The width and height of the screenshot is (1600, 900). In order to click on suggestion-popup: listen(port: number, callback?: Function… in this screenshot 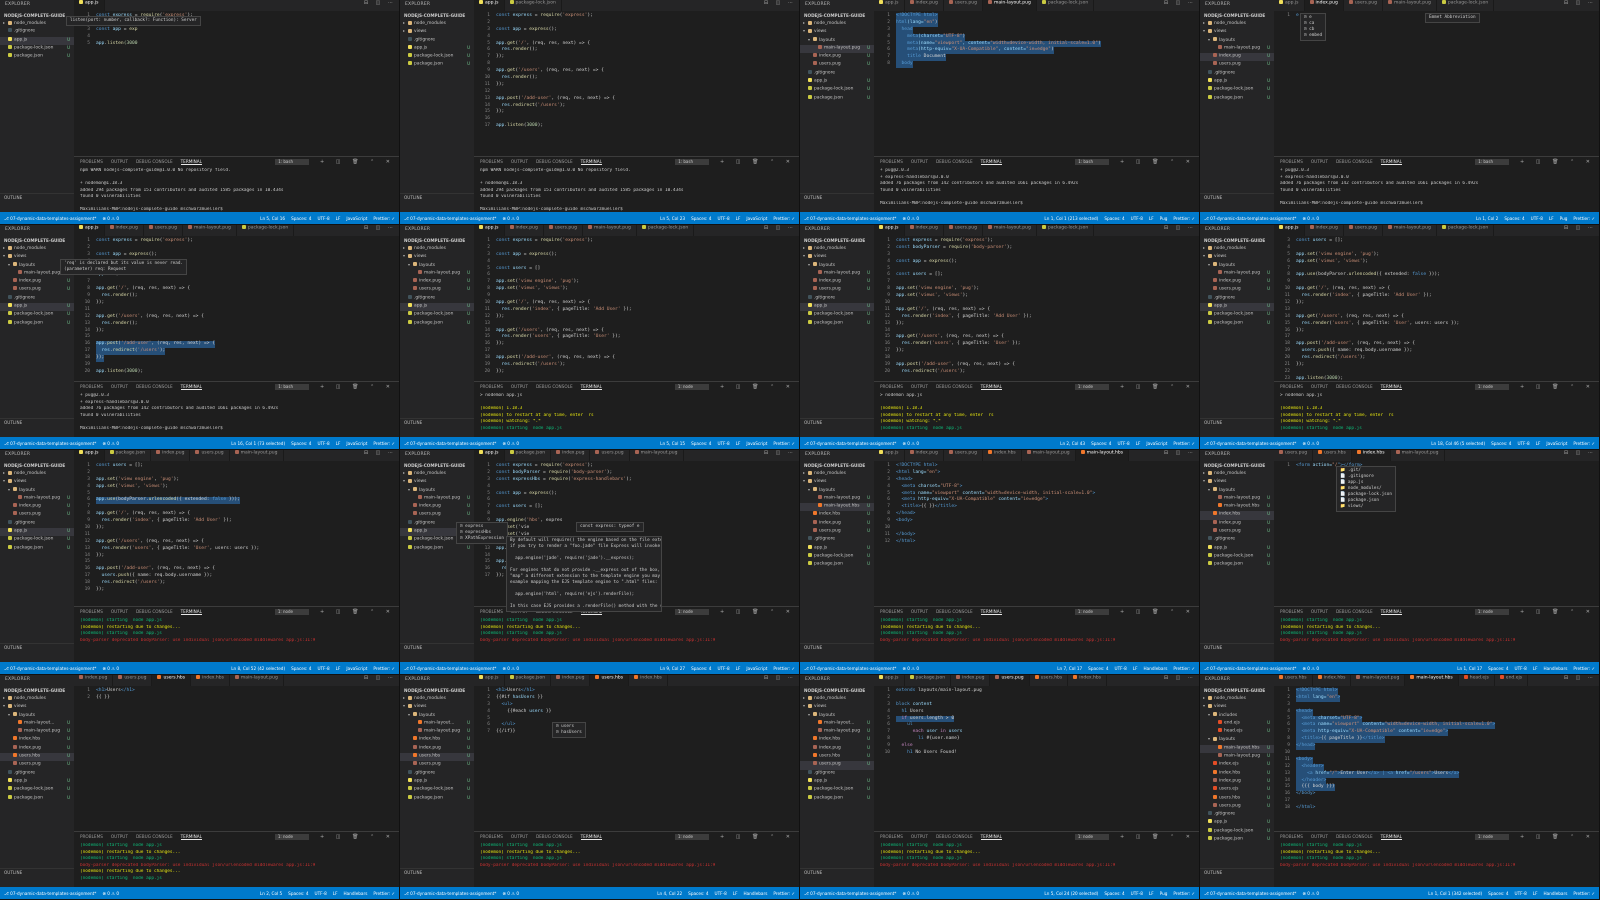, I will do `click(133, 21)`.